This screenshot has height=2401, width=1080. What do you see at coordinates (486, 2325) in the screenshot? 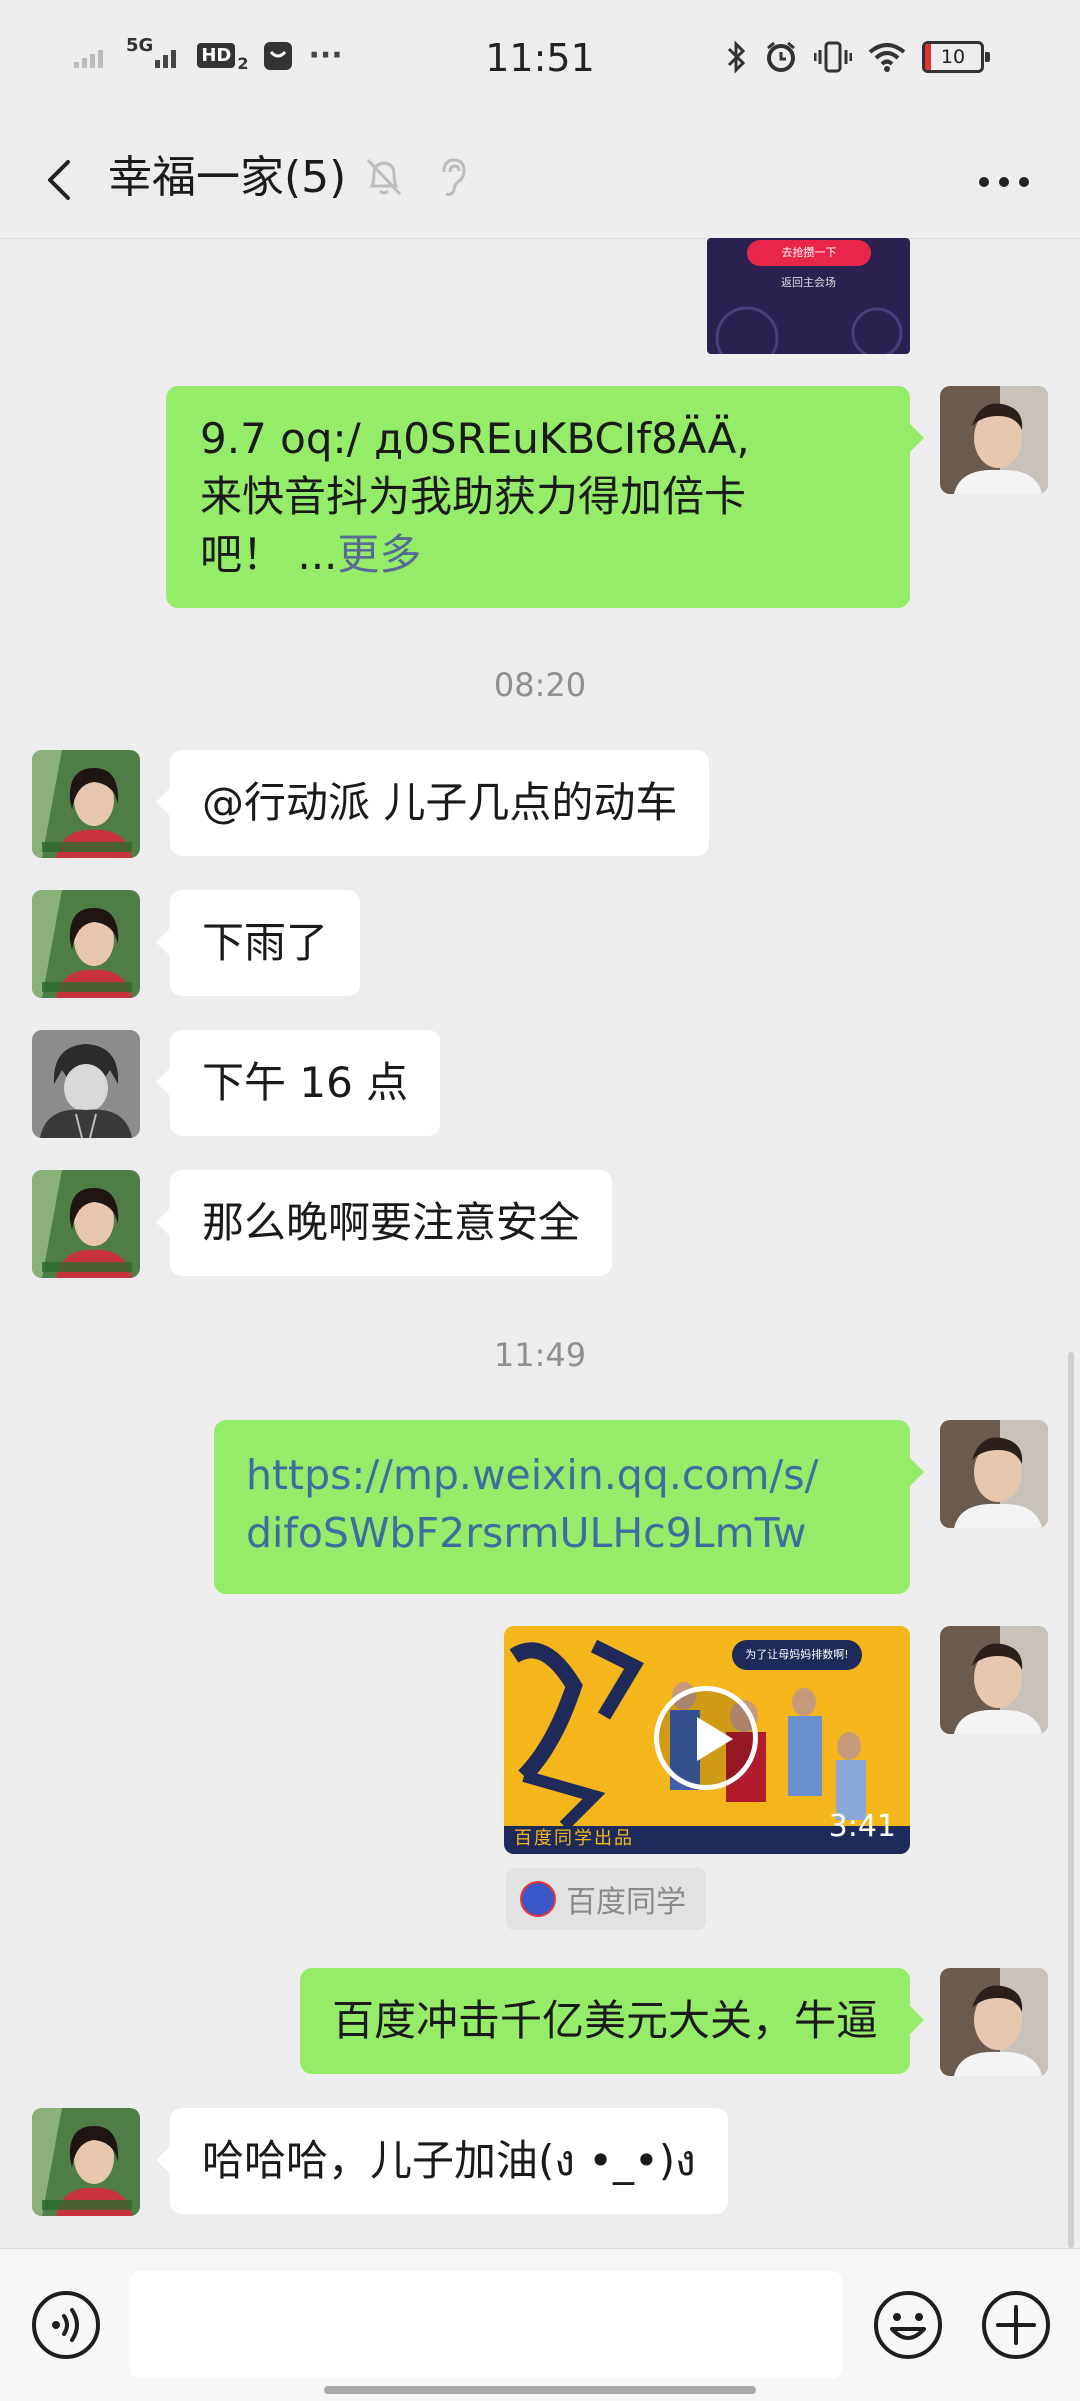
I see `message-input` at bounding box center [486, 2325].